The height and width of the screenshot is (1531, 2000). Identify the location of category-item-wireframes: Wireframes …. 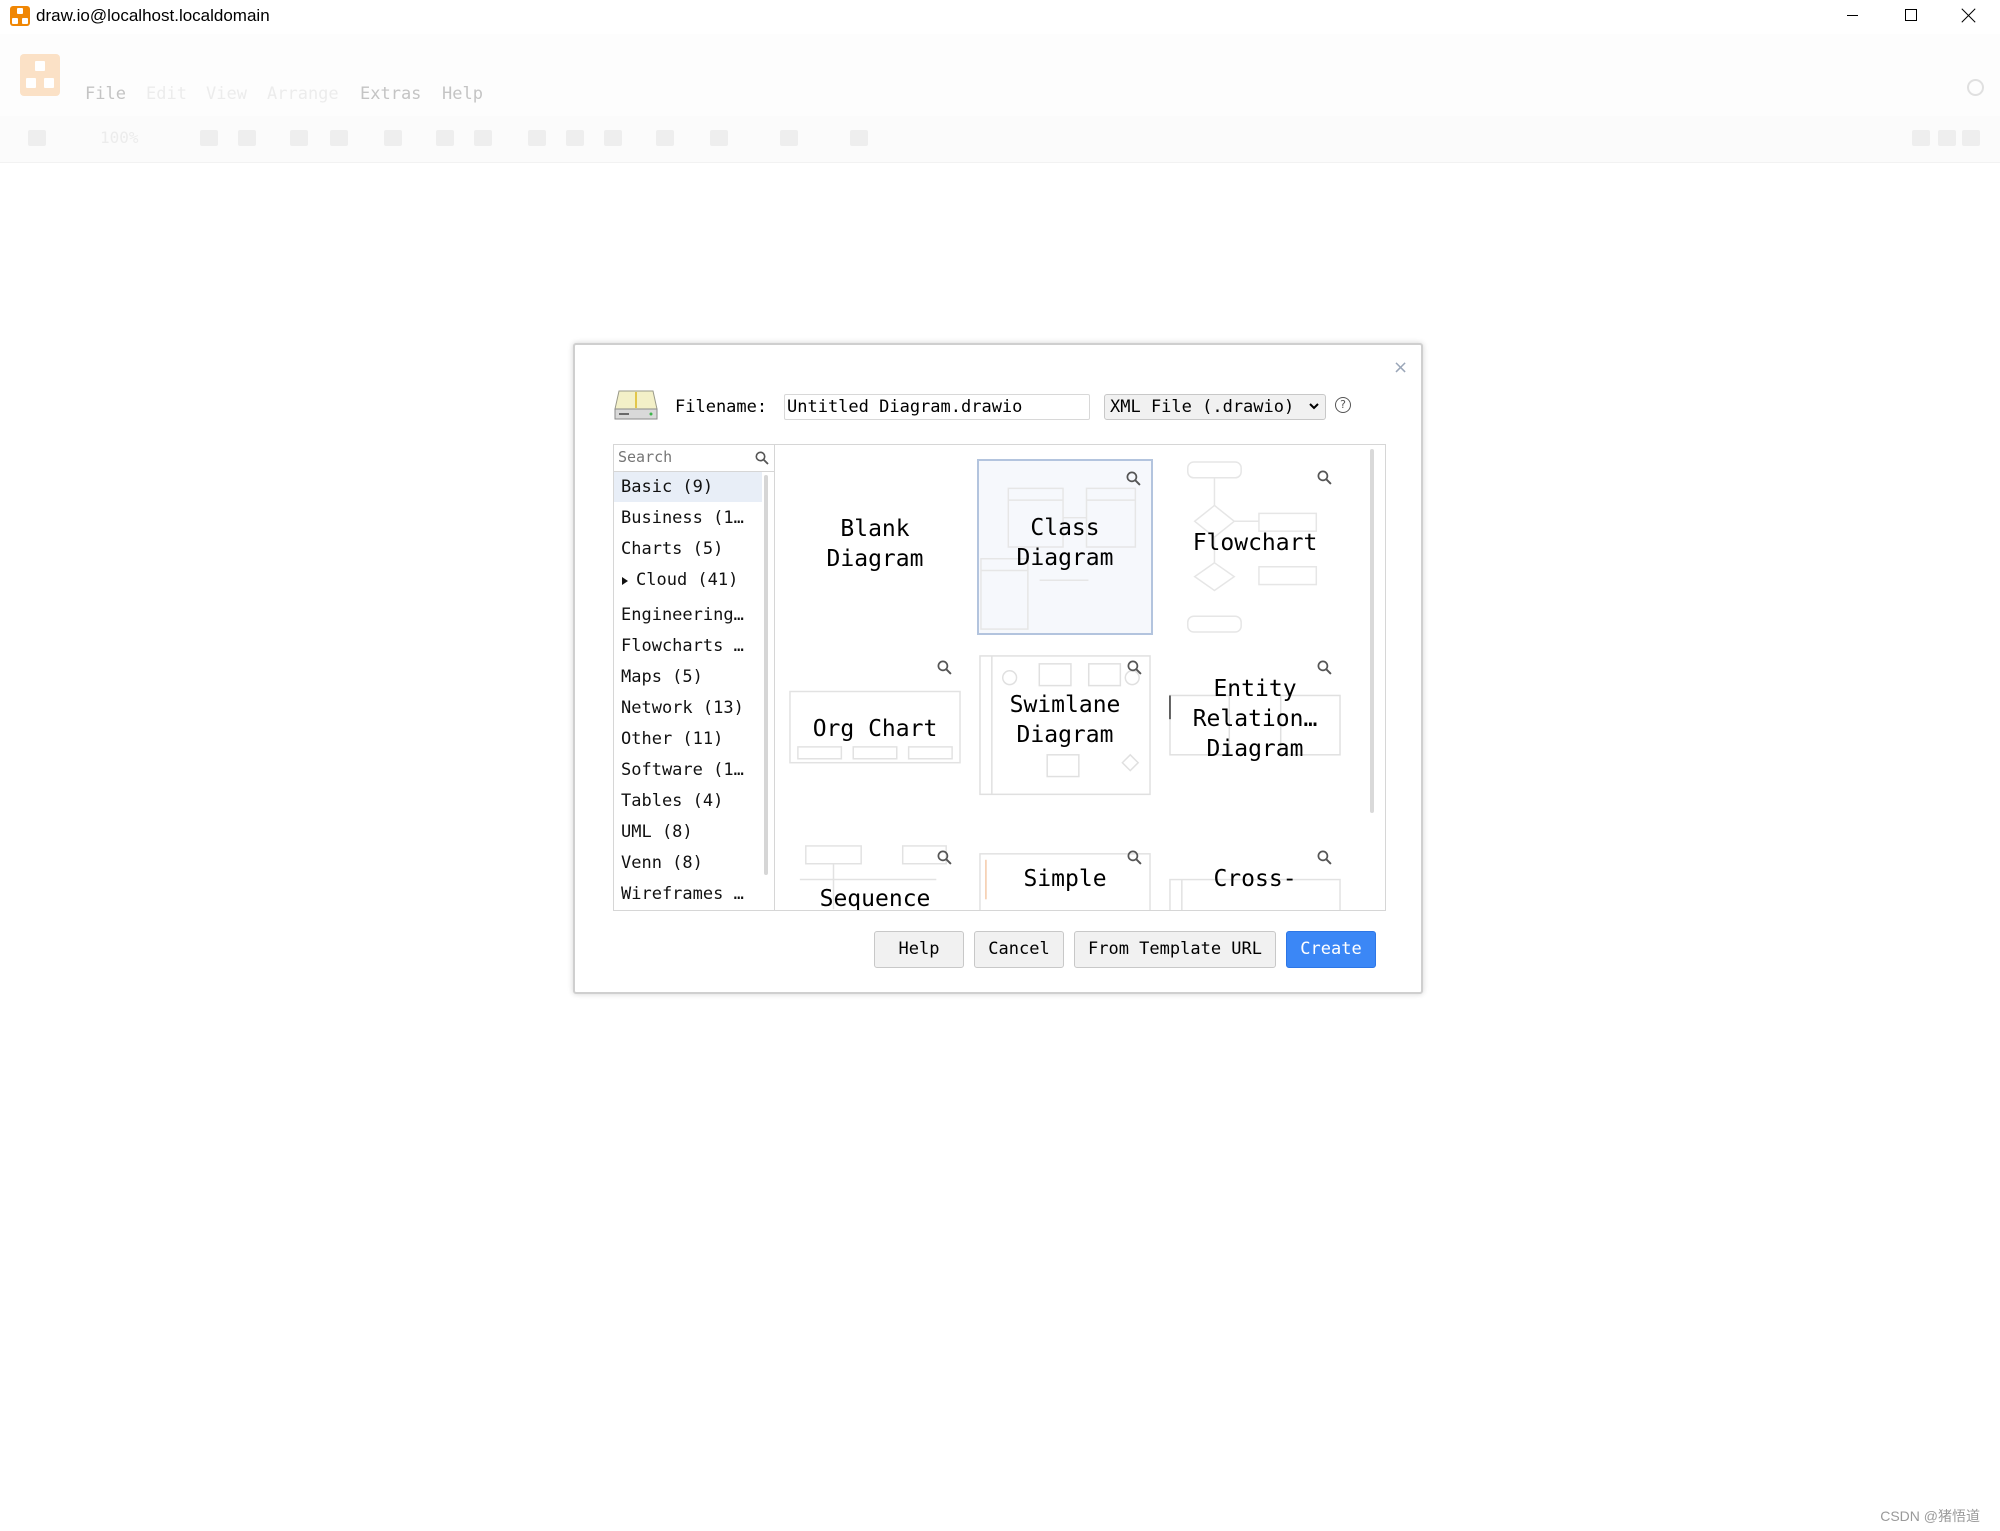
(688, 894).